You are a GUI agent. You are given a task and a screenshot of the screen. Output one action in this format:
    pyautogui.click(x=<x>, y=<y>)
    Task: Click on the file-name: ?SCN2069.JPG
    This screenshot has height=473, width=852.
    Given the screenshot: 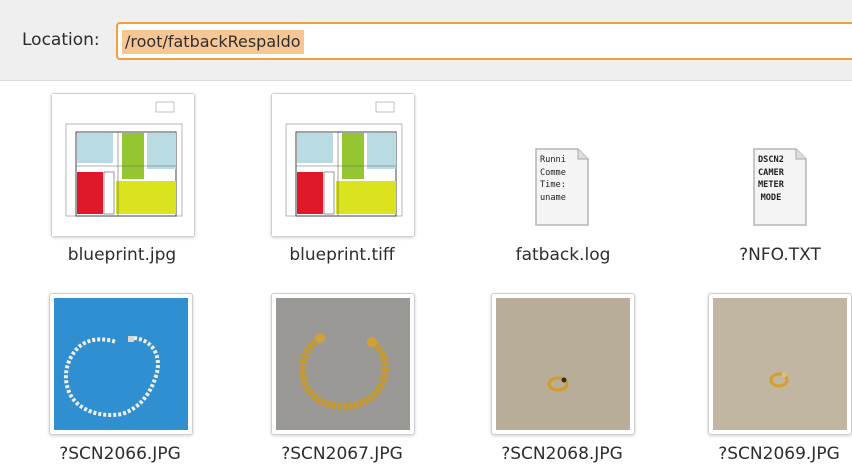 What is the action you would take?
    pyautogui.click(x=779, y=454)
    